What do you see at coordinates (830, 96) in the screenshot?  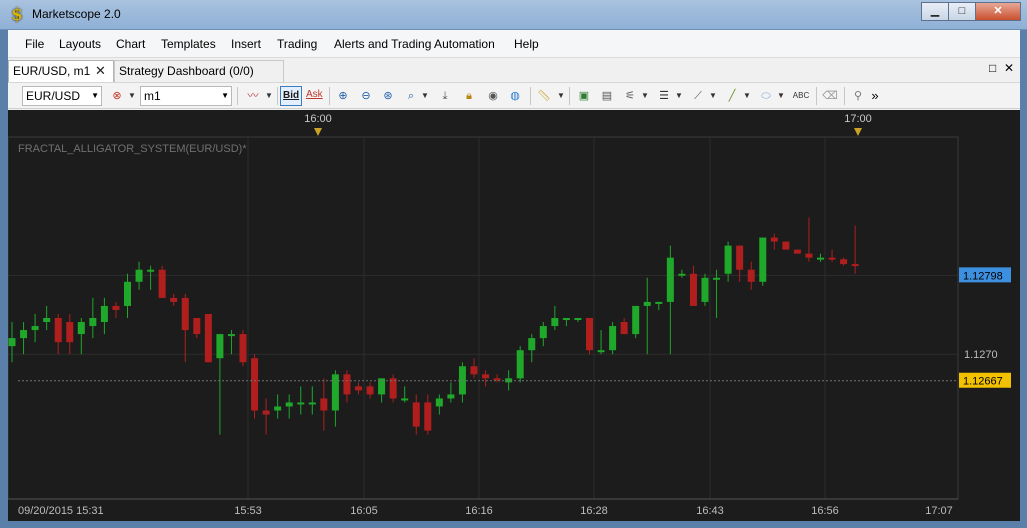 I see `eraser-icon: ⌫` at bounding box center [830, 96].